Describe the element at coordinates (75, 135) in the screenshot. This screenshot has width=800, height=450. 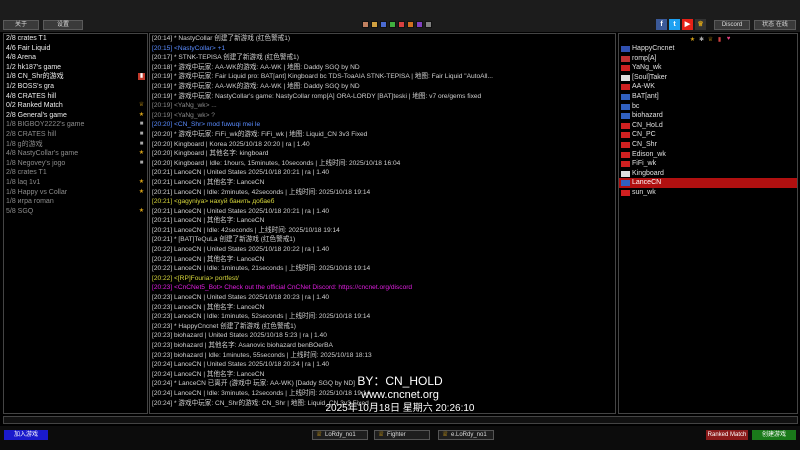
I see `game-list-item: 2/8 CRATES hill ■` at that location.